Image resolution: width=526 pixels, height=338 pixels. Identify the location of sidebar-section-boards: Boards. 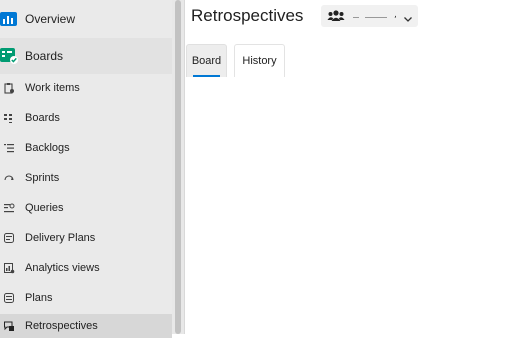
(86, 56).